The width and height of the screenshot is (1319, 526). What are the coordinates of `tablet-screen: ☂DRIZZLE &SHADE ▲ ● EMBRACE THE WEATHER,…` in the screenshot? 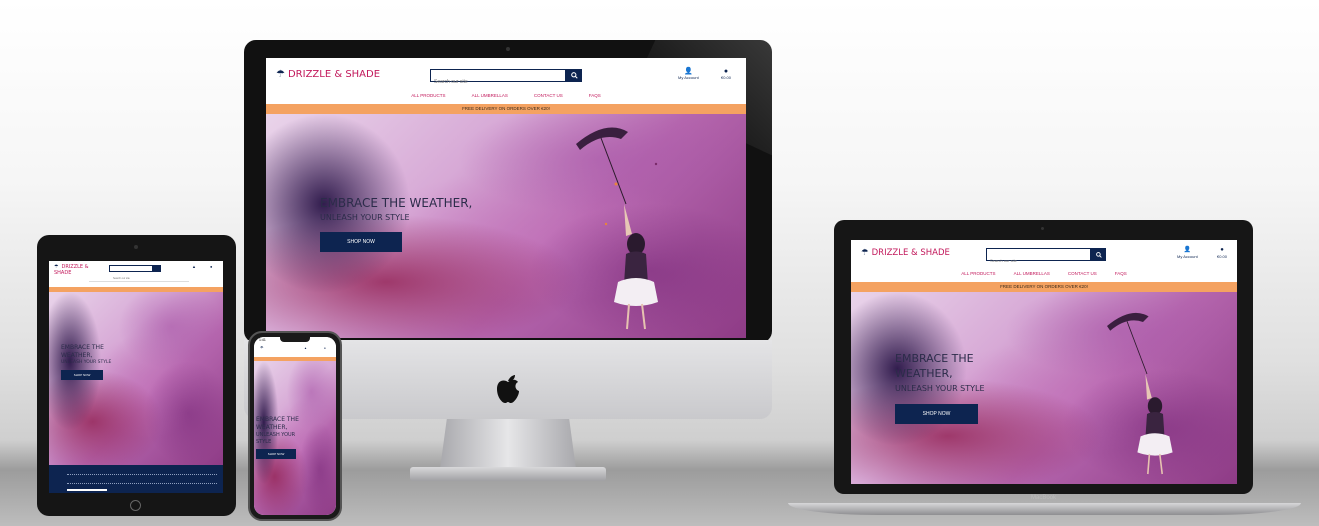 It's located at (136, 377).